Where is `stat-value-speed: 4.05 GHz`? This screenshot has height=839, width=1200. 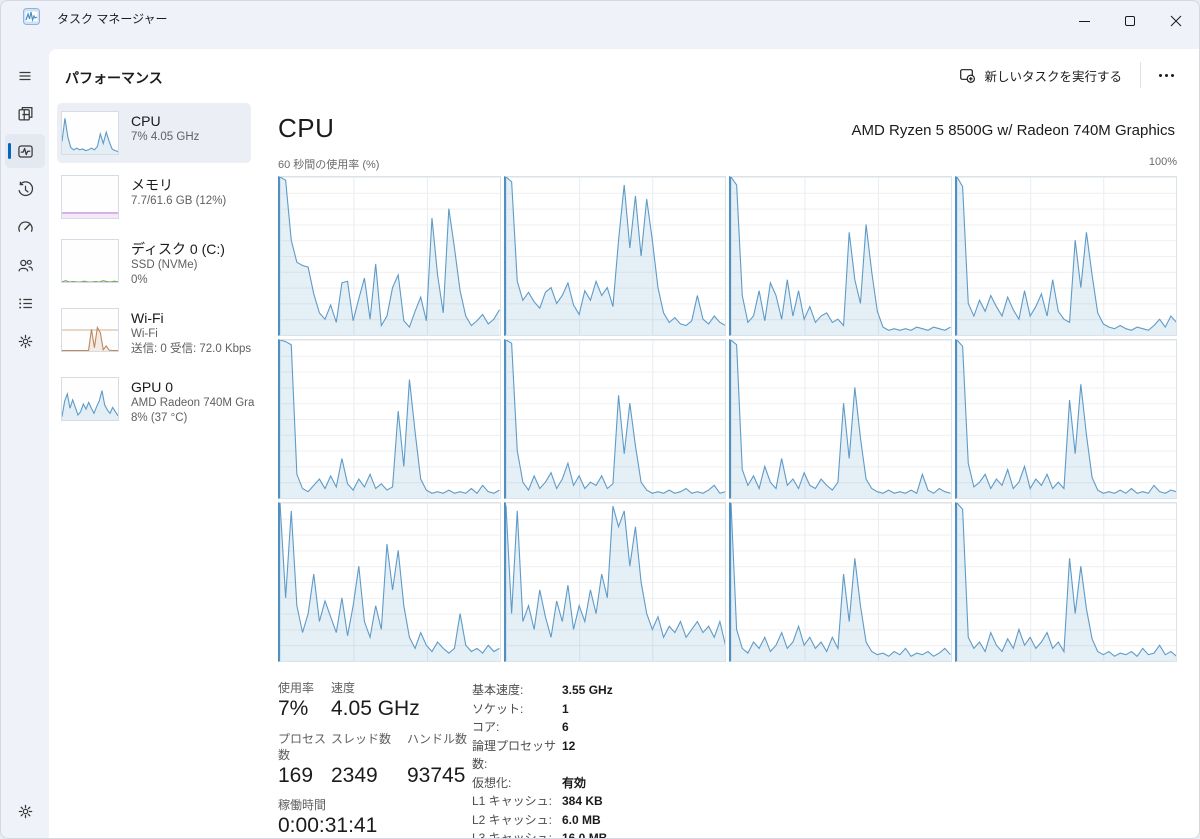 stat-value-speed: 4.05 GHz is located at coordinates (375, 709).